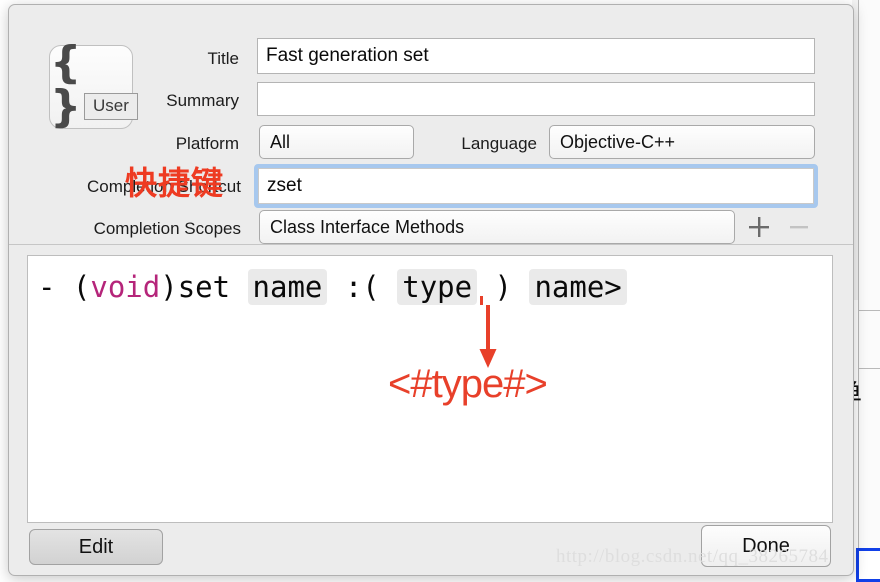 The height and width of the screenshot is (582, 880). What do you see at coordinates (499, 143) in the screenshot?
I see `language-label: Language` at bounding box center [499, 143].